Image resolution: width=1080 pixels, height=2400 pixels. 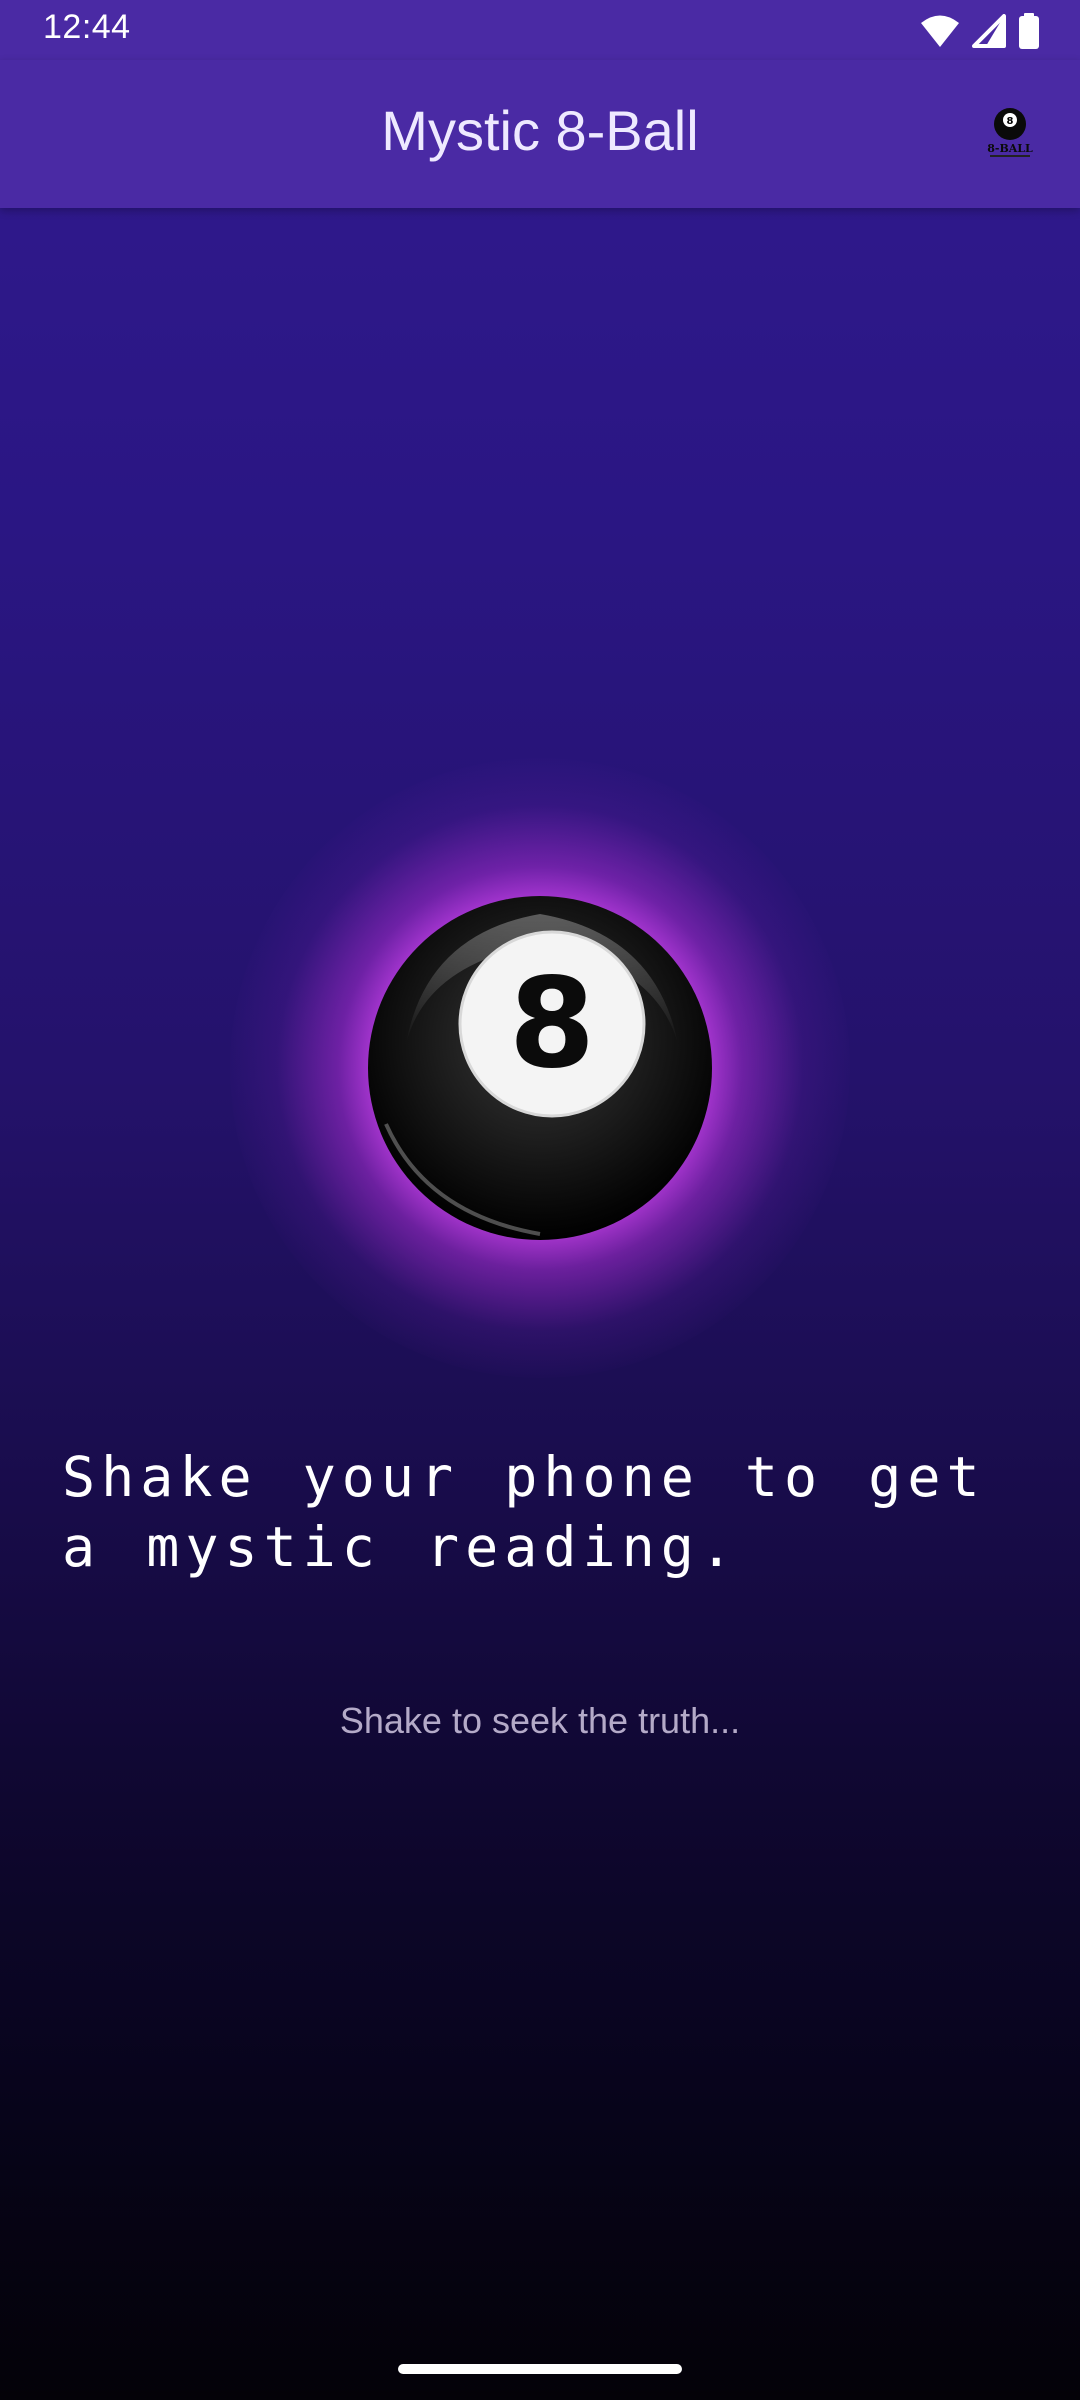 What do you see at coordinates (87, 27) in the screenshot?
I see `status-time: 12:44` at bounding box center [87, 27].